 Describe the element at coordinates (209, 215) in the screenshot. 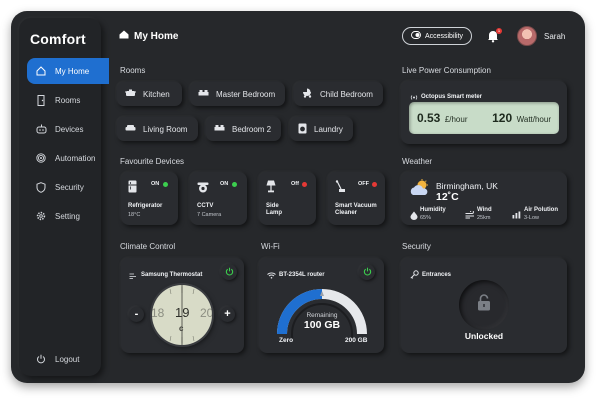

I see `device-sub: 7 Camera` at that location.